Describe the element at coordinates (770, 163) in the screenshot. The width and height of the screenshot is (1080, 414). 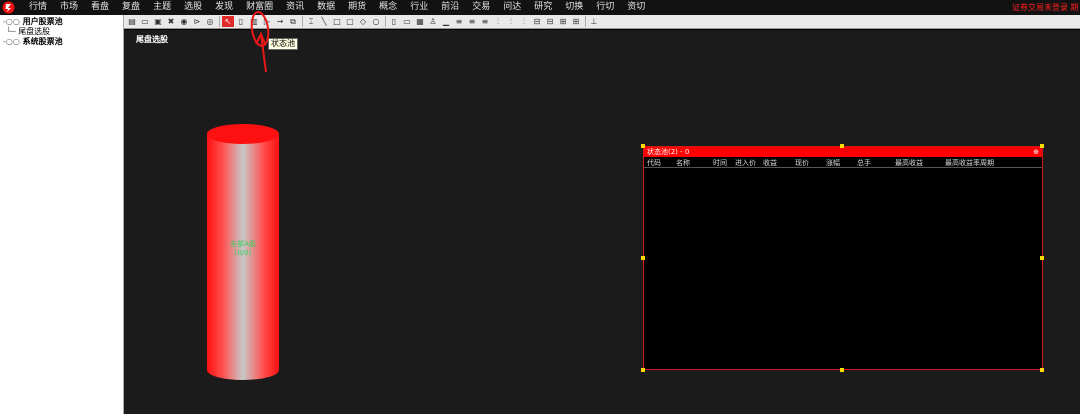
I see `column-header-return: 收益` at that location.